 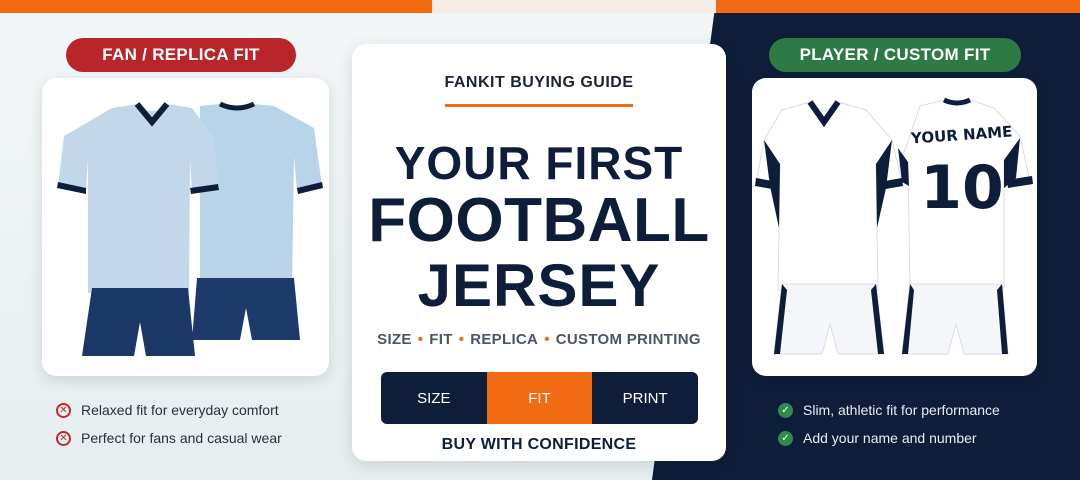 What do you see at coordinates (574, 6) in the screenshot?
I see `top-accent-bar-gap` at bounding box center [574, 6].